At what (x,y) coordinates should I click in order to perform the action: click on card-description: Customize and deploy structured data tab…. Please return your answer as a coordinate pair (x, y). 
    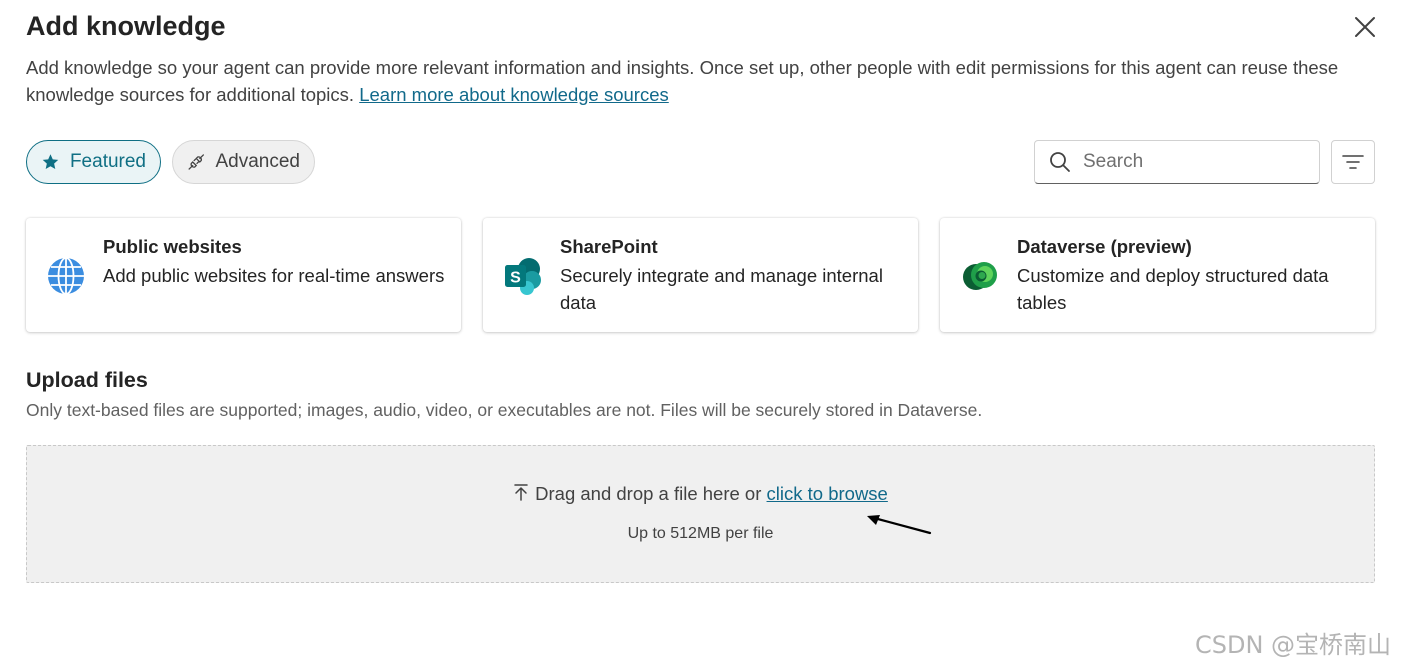
    Looking at the image, I should click on (1173, 289).